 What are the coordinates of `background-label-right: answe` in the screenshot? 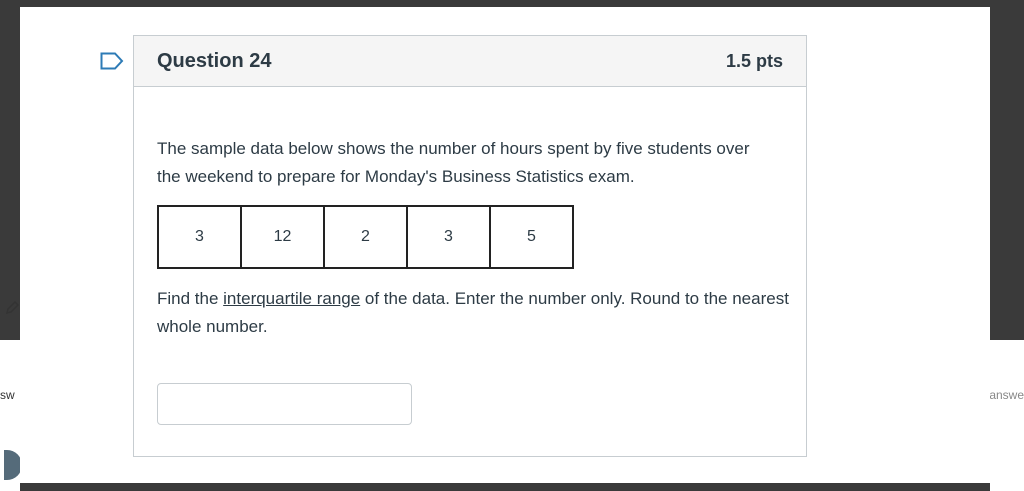 It's located at (1006, 395).